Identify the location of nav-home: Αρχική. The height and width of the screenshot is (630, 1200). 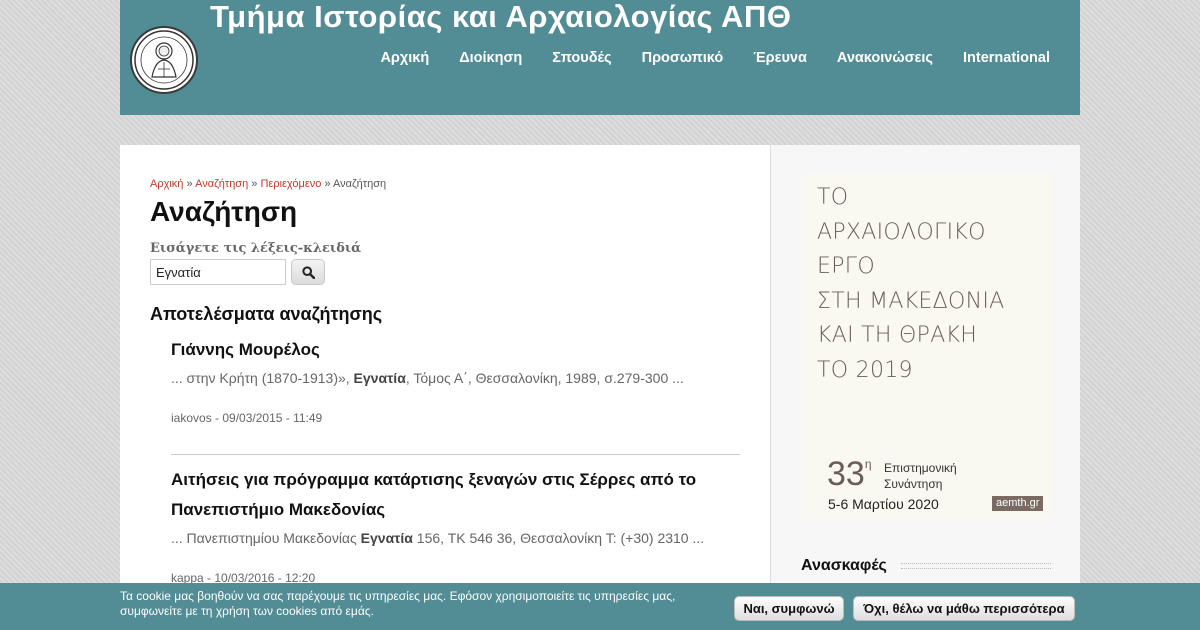
(404, 58).